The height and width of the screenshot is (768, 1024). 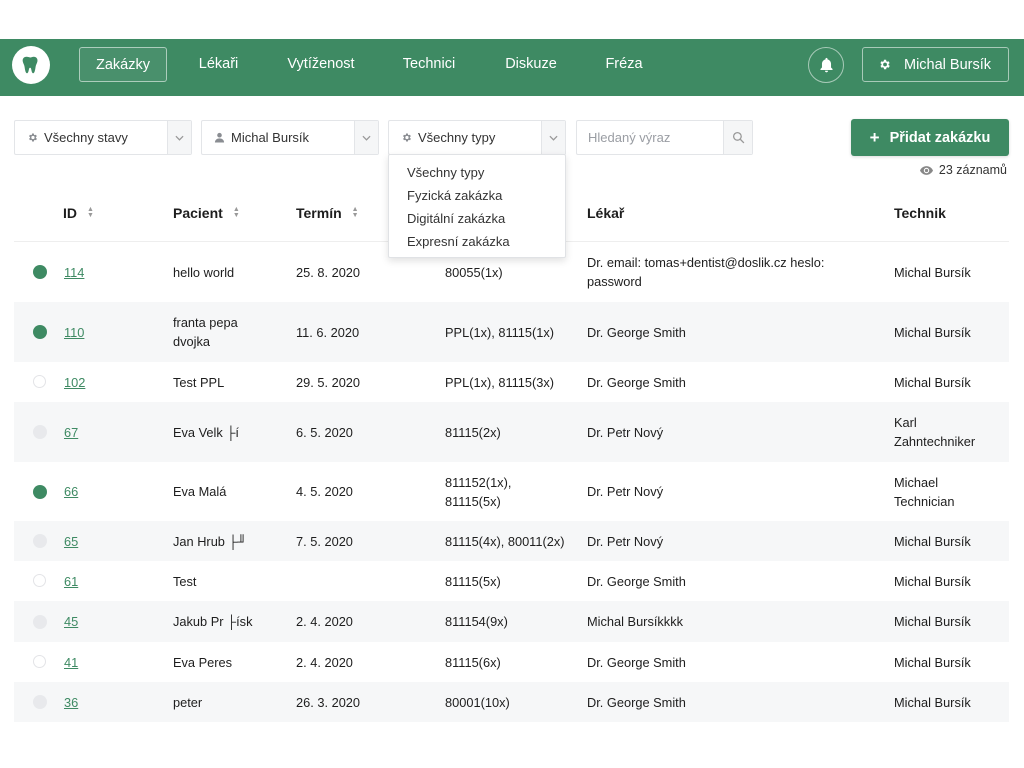 What do you see at coordinates (531, 64) in the screenshot?
I see `nav-item-diskuze: Diskuze` at bounding box center [531, 64].